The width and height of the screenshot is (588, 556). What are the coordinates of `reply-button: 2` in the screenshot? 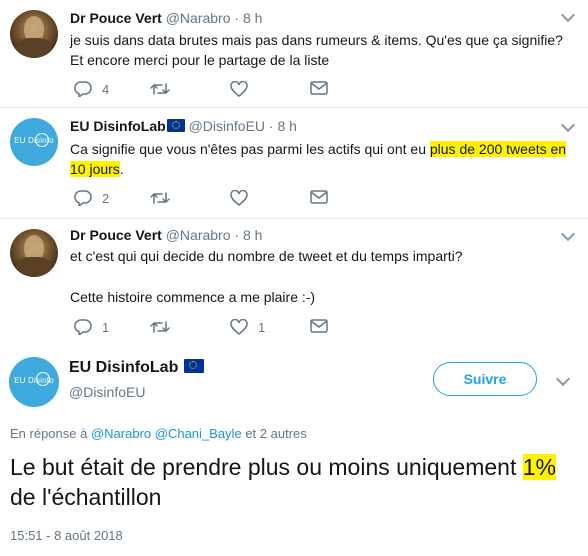 It's located at (91, 198).